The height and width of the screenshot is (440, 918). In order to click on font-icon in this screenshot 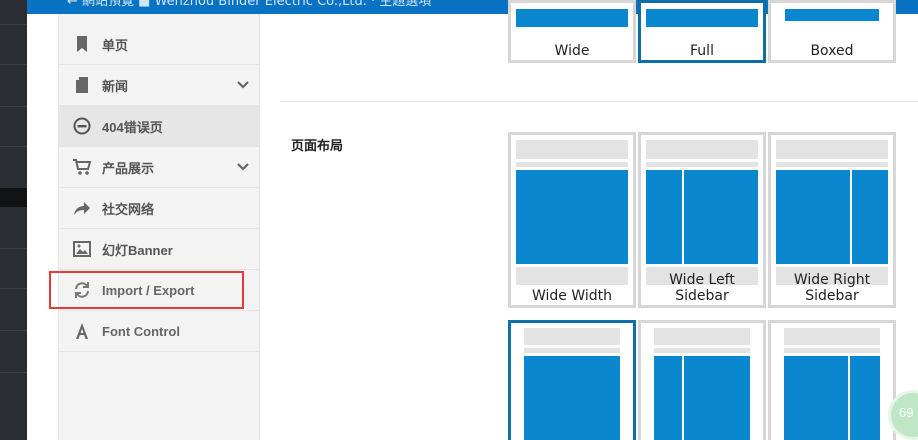, I will do `click(82, 331)`.